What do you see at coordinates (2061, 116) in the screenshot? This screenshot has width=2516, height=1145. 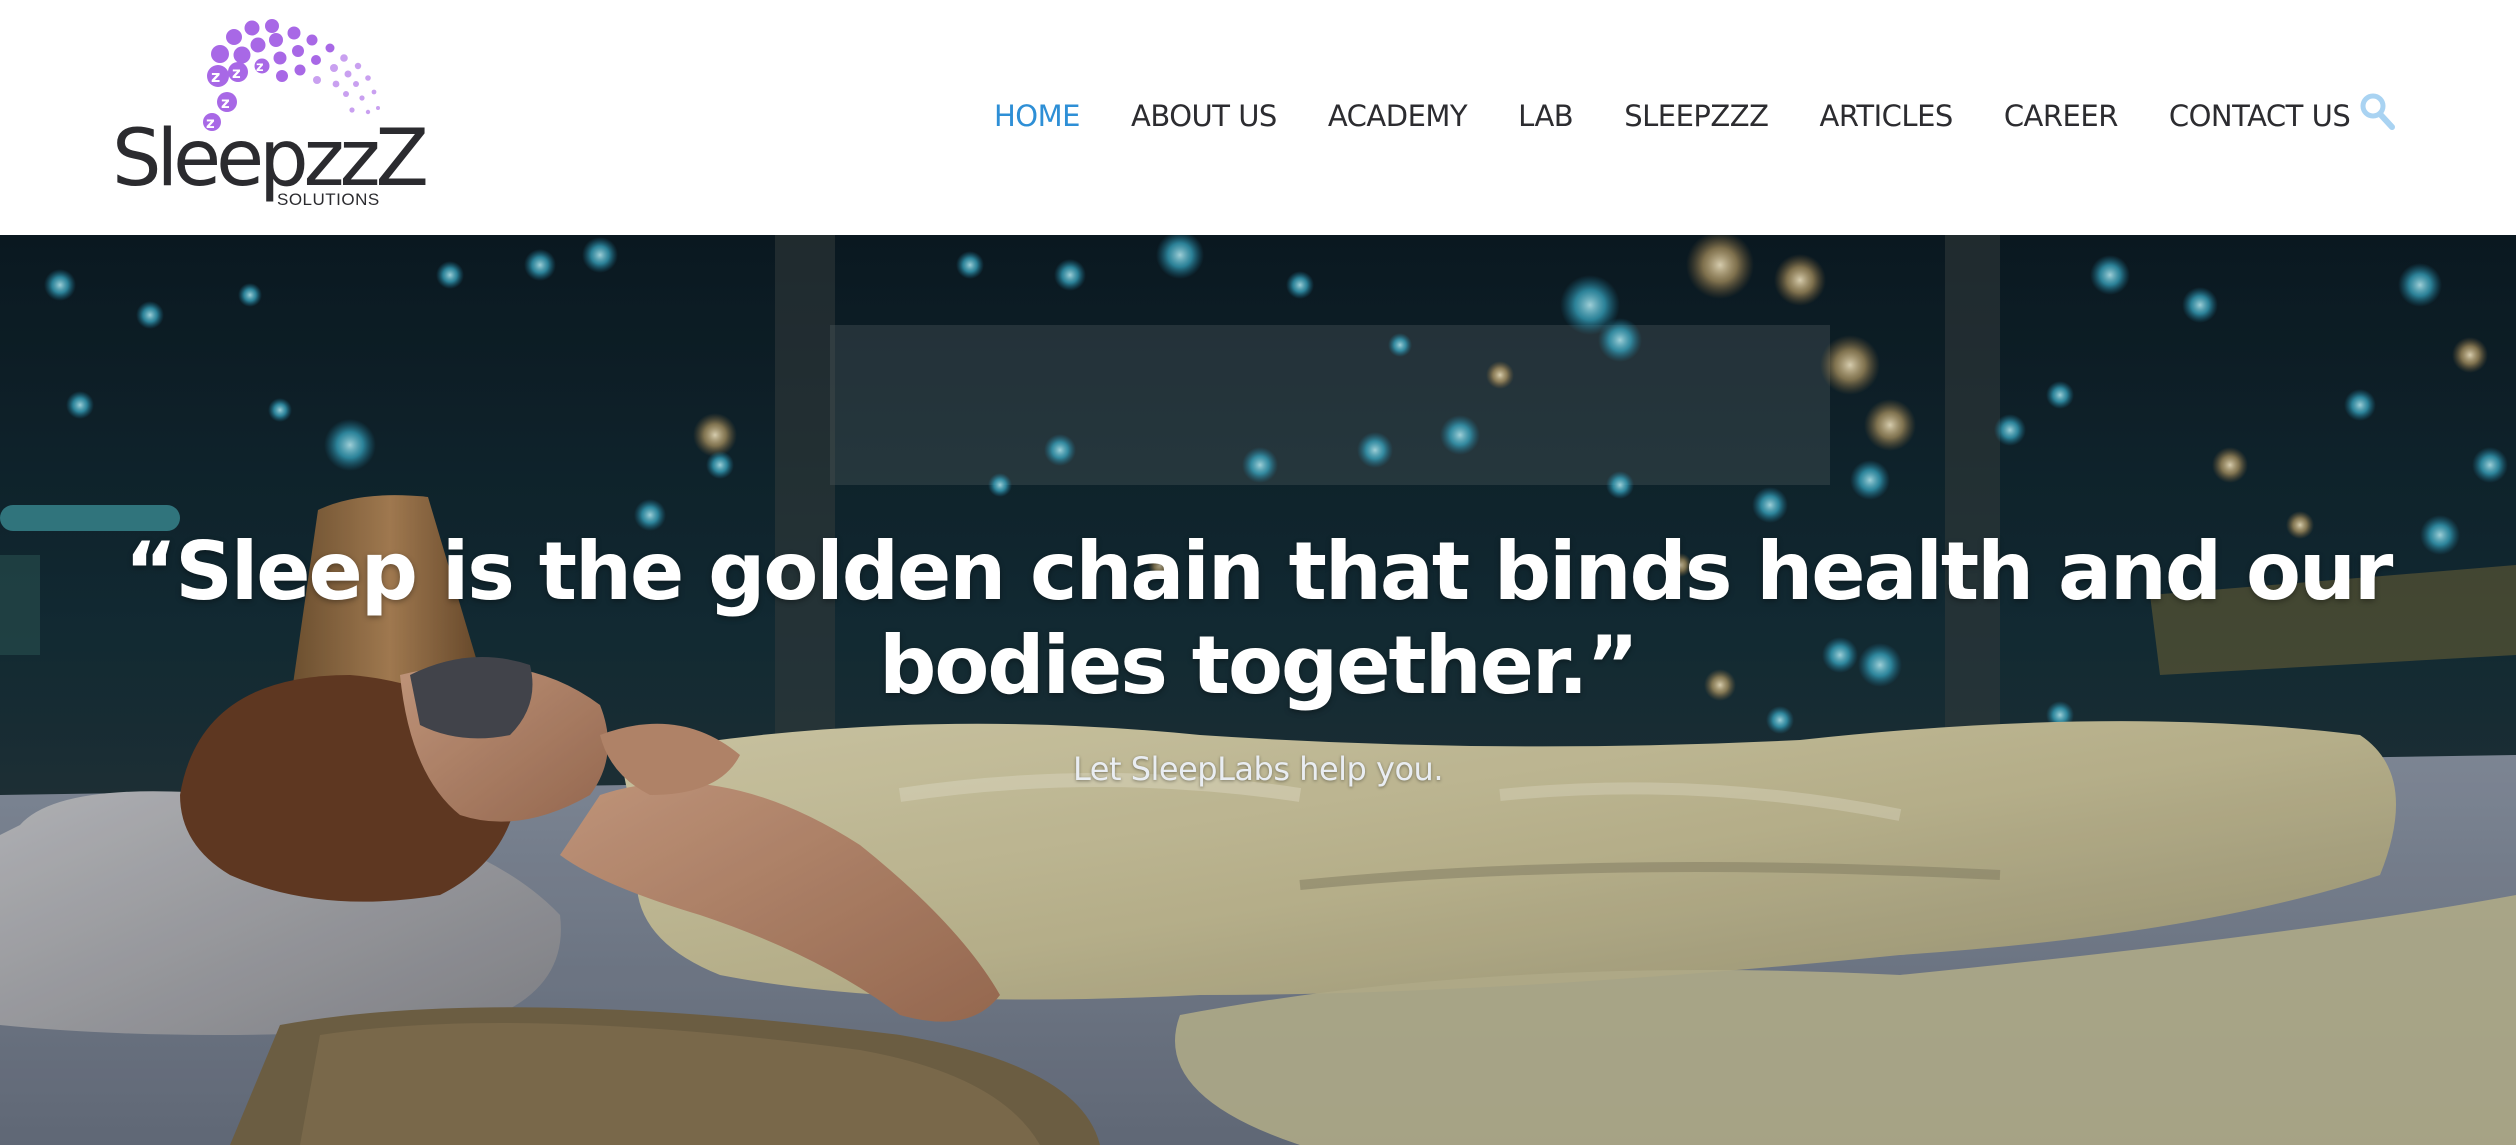 I see `nav-item-career: CAREER` at bounding box center [2061, 116].